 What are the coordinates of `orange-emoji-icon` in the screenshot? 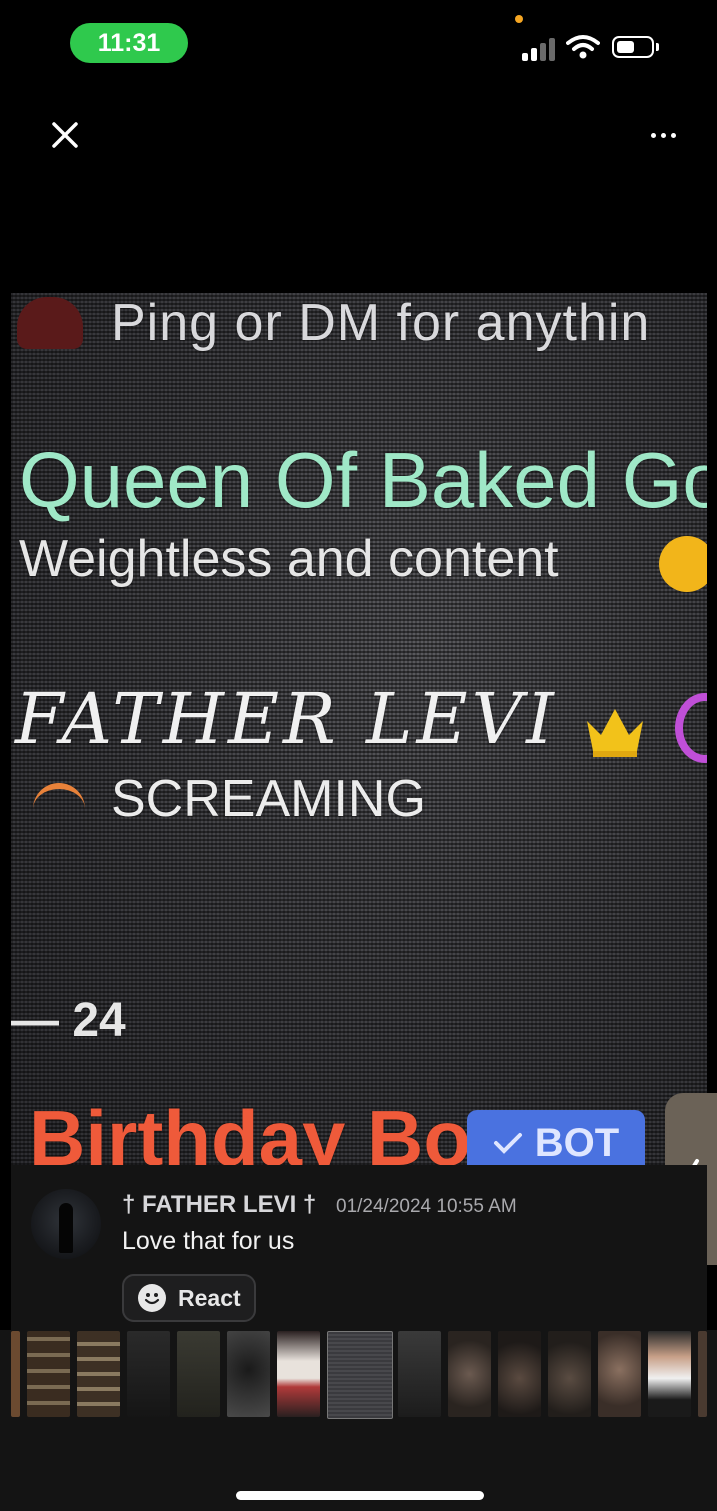 It's located at (59, 799).